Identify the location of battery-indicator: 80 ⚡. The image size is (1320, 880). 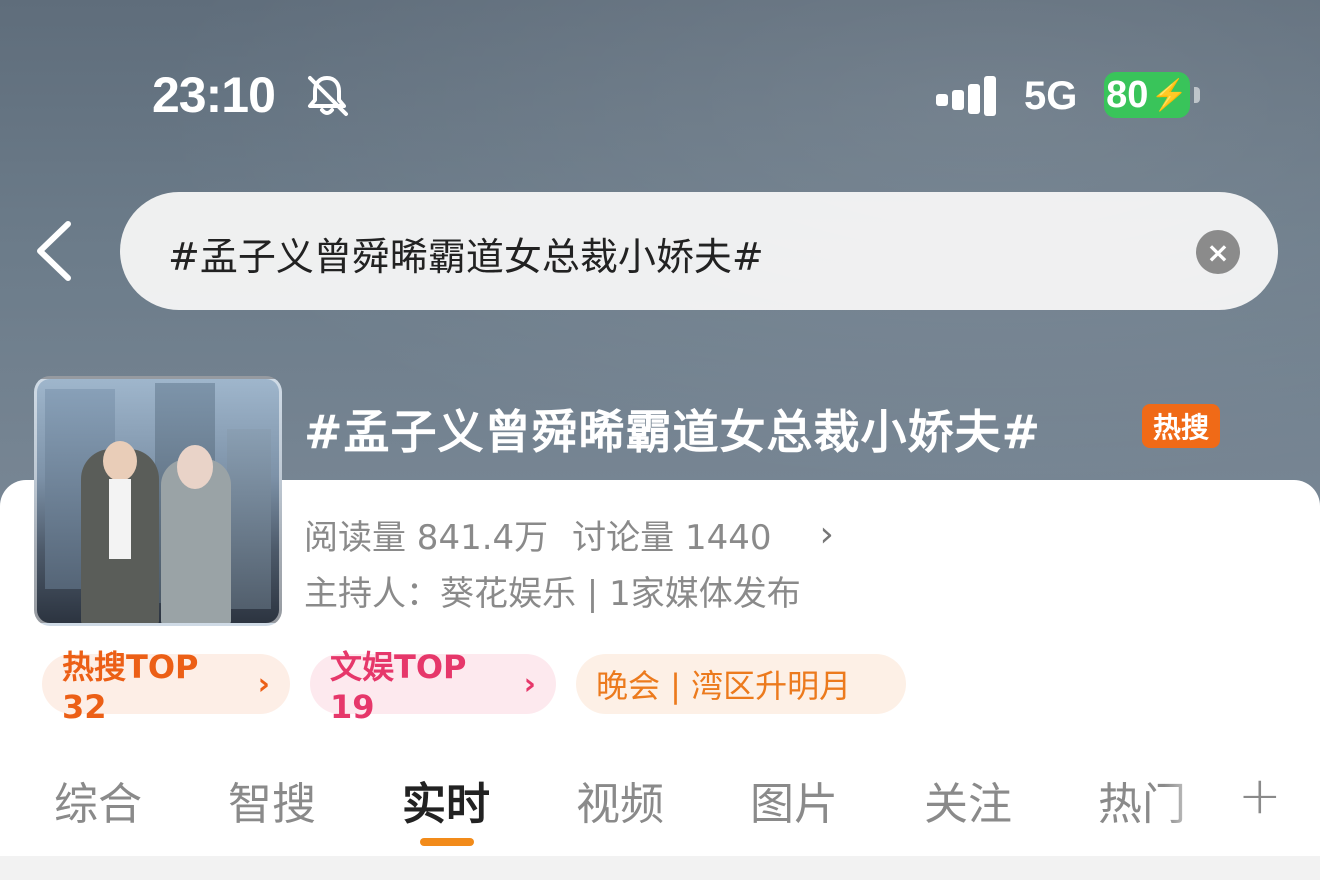
(1152, 95).